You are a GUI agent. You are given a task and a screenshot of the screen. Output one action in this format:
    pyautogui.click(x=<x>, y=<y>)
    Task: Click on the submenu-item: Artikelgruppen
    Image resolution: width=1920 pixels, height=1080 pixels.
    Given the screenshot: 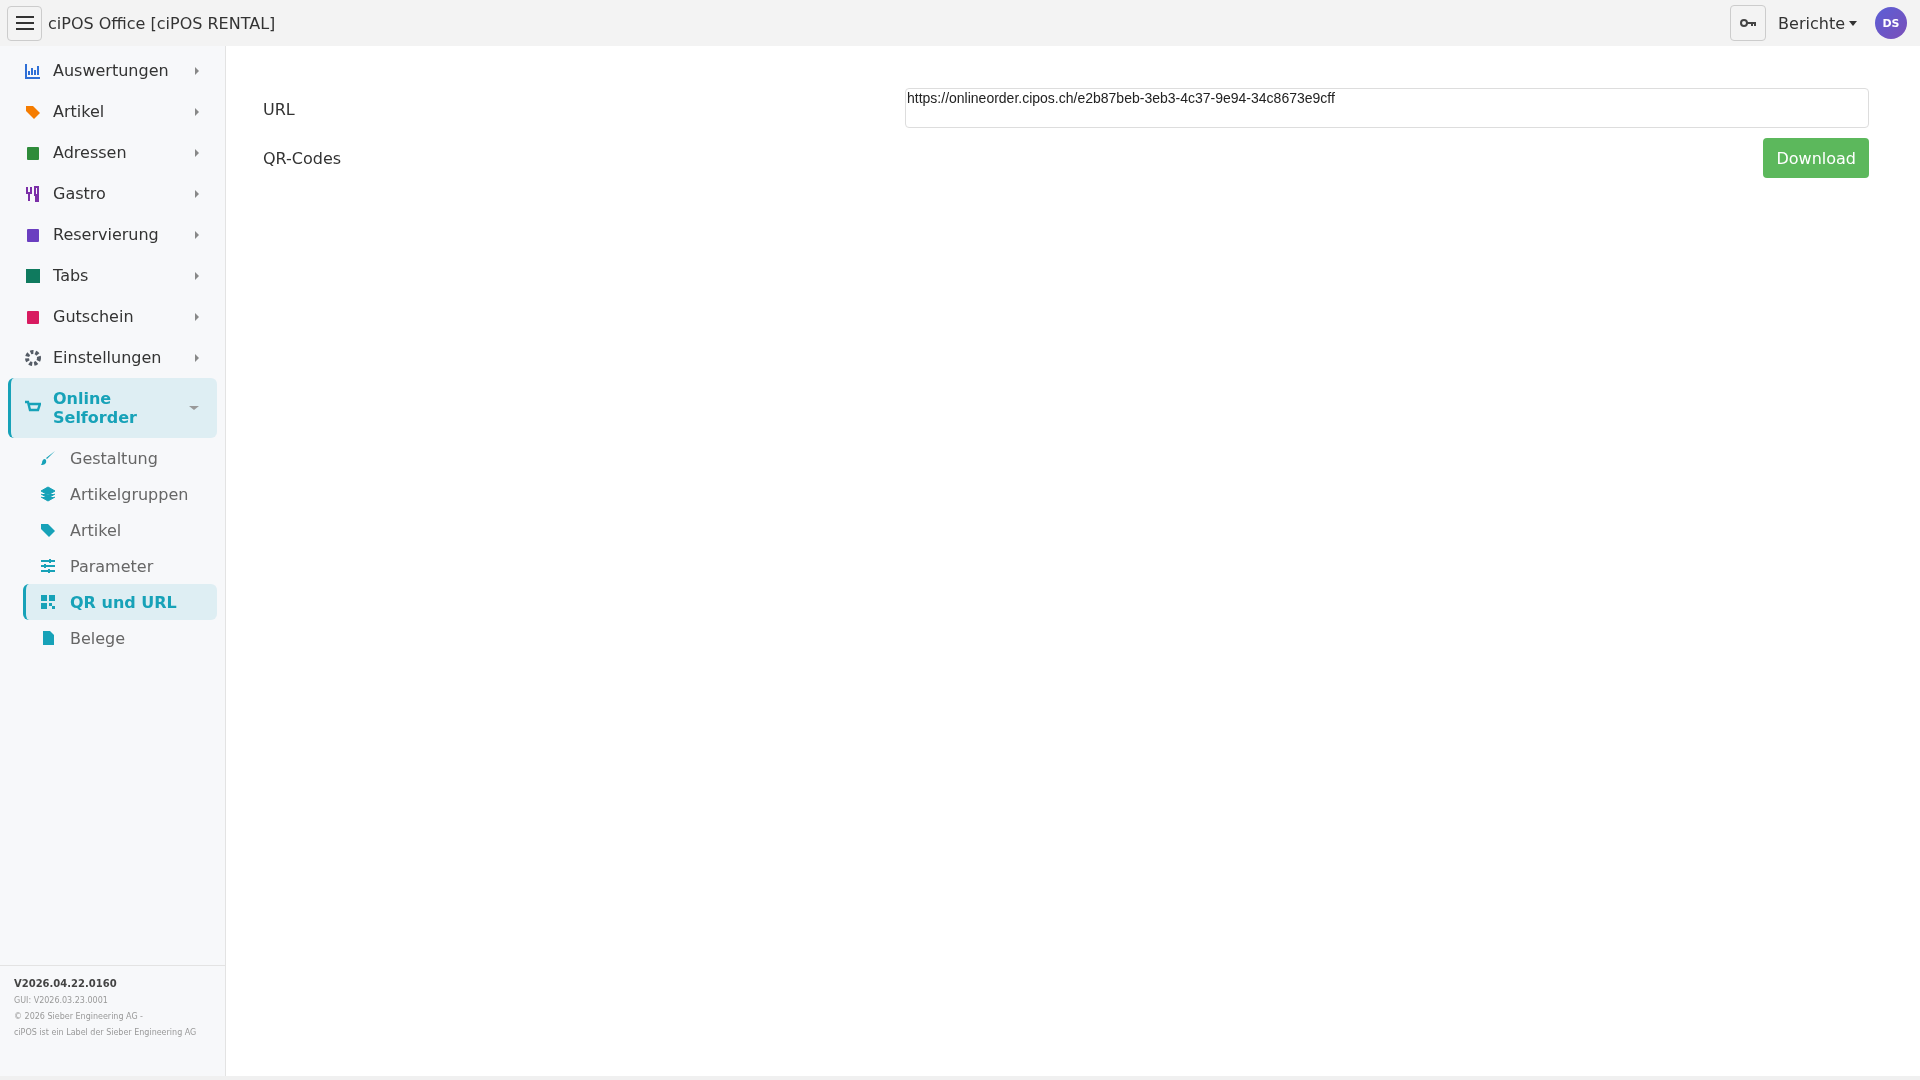 What is the action you would take?
    pyautogui.click(x=120, y=494)
    